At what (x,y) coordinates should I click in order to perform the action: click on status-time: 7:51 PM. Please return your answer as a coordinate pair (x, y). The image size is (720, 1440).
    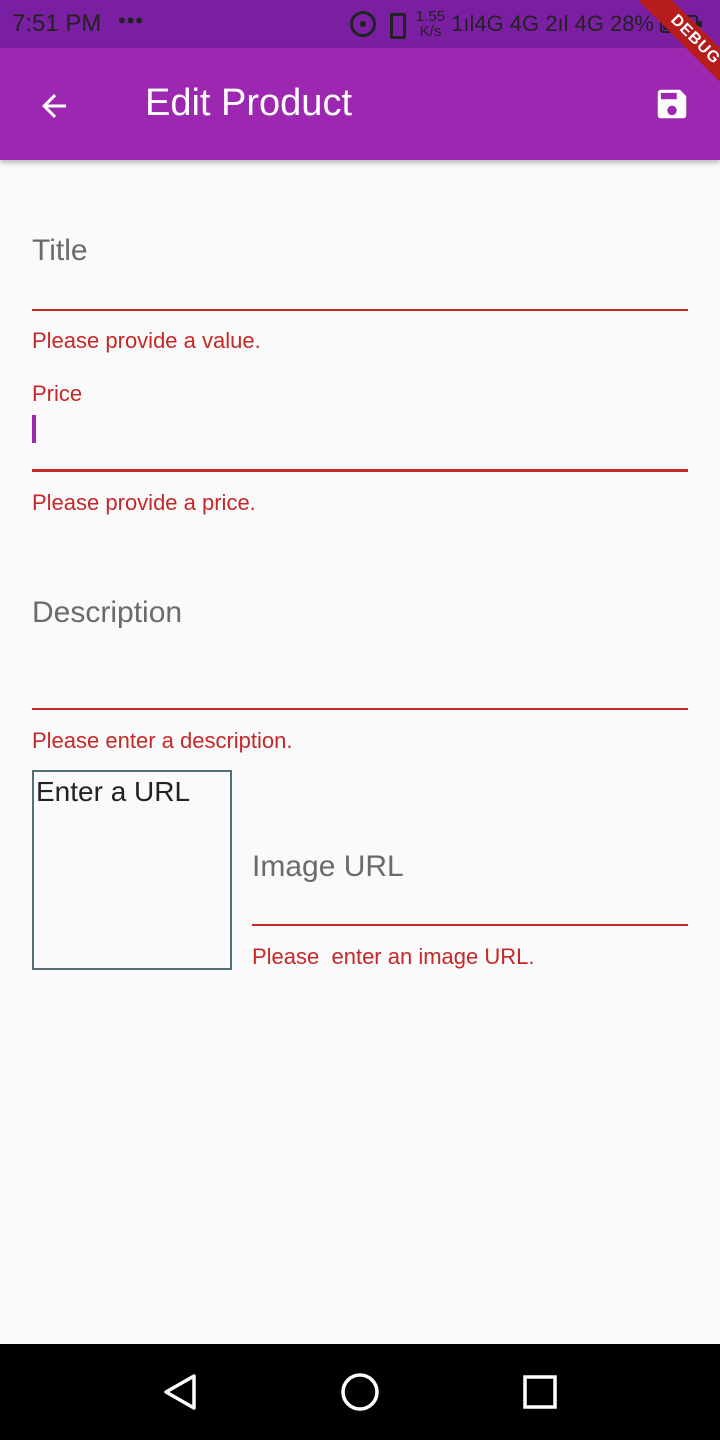
    Looking at the image, I should click on (57, 23).